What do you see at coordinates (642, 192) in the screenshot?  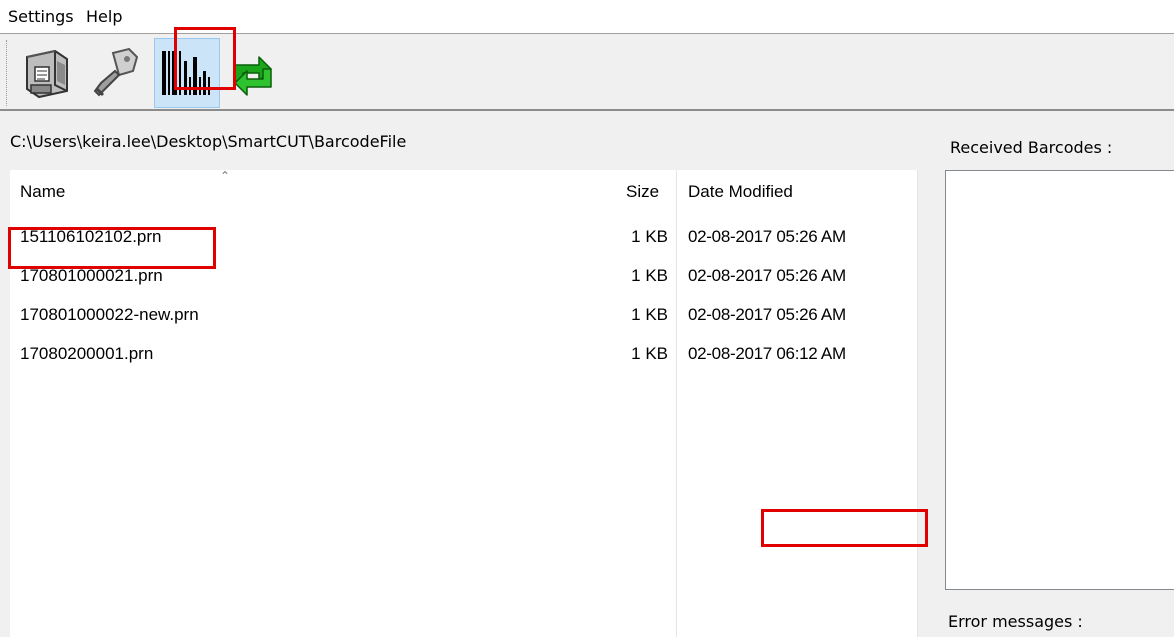 I see `column-header-size: Size` at bounding box center [642, 192].